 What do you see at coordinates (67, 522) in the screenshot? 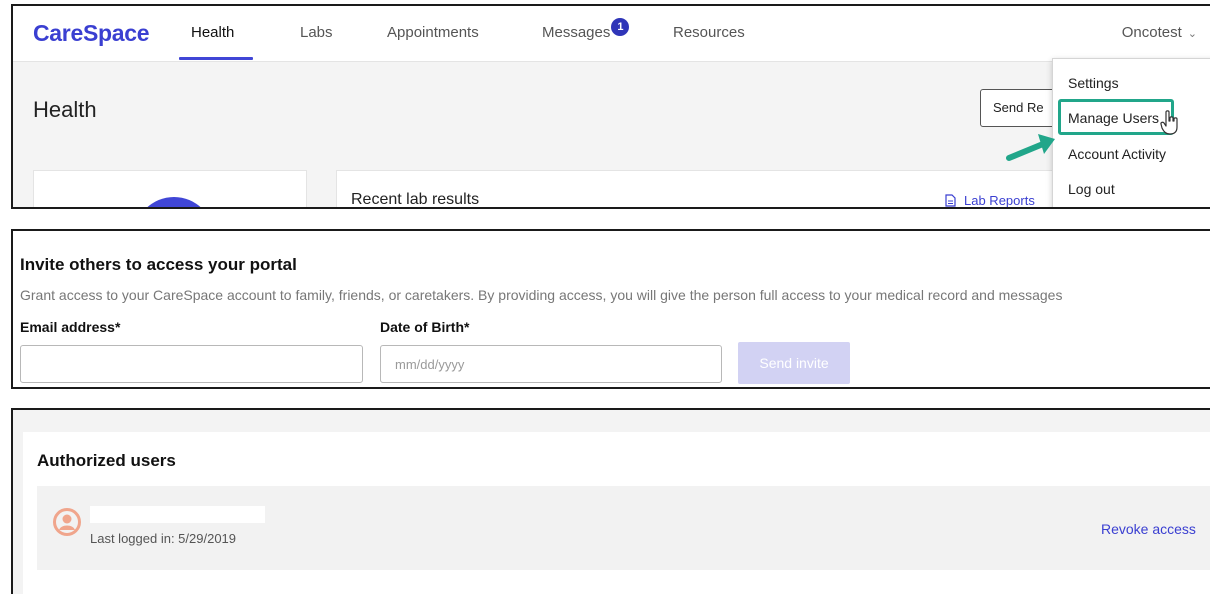
I see `user-avatar-icon` at bounding box center [67, 522].